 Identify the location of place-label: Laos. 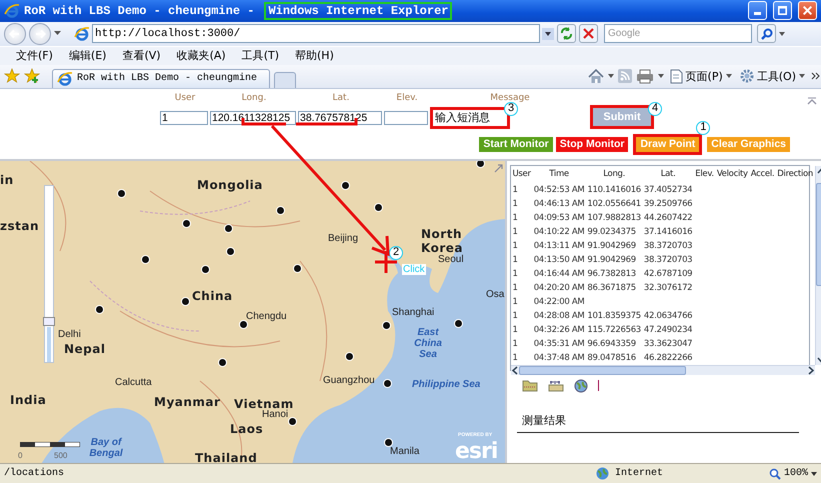
(247, 429).